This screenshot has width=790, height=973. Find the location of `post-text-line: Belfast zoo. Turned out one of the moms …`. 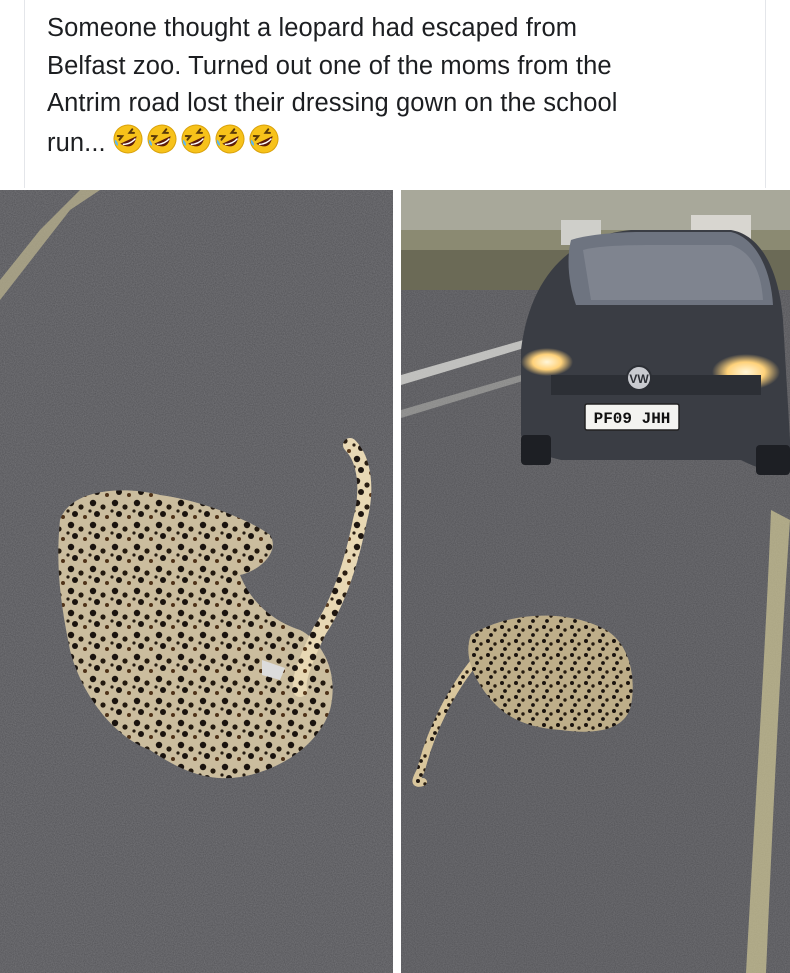

post-text-line: Belfast zoo. Turned out one of the moms … is located at coordinates (329, 65).